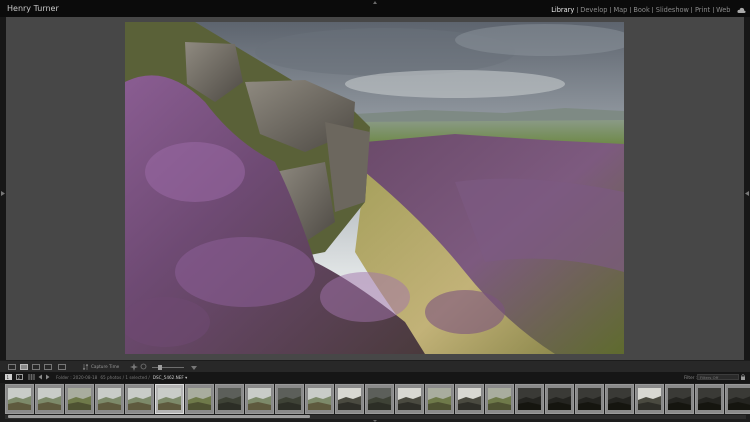  What do you see at coordinates (702, 10) in the screenshot?
I see `module-print: Print` at bounding box center [702, 10].